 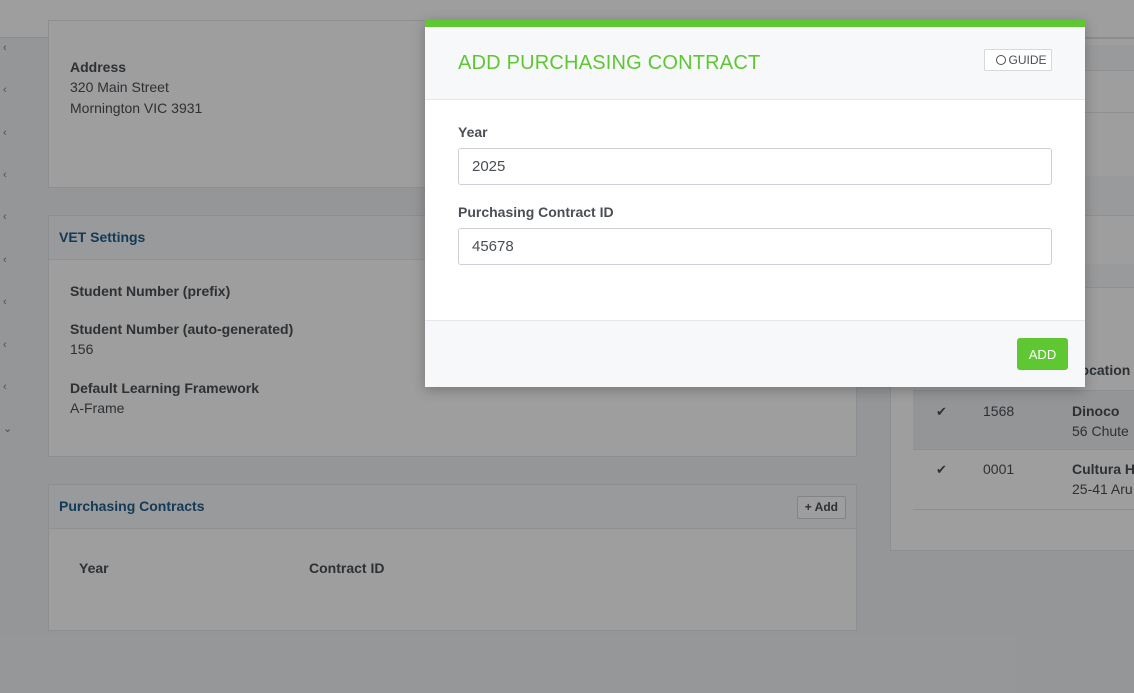 I want to click on year-input, so click(x=755, y=166).